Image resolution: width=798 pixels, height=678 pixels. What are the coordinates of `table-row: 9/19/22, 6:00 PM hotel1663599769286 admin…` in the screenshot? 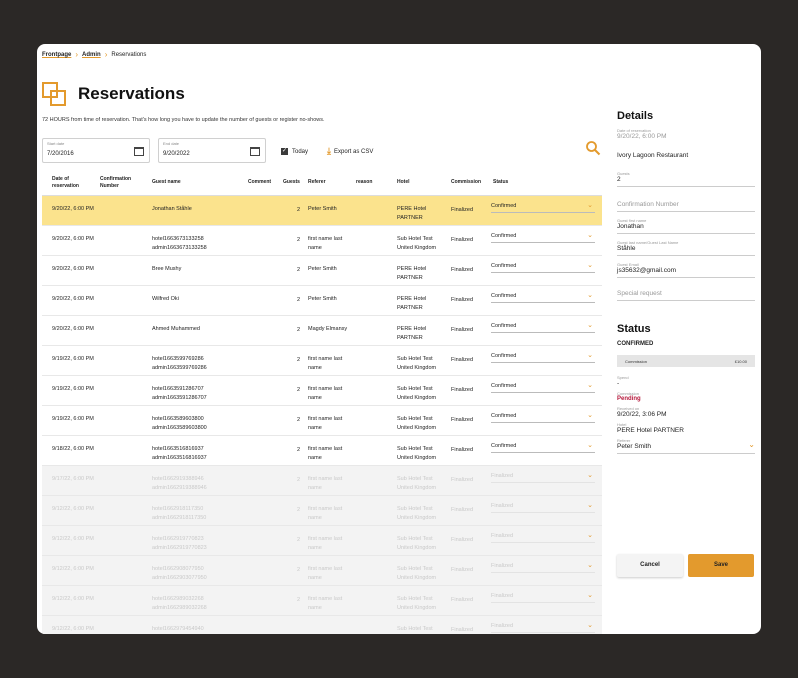 It's located at (322, 361).